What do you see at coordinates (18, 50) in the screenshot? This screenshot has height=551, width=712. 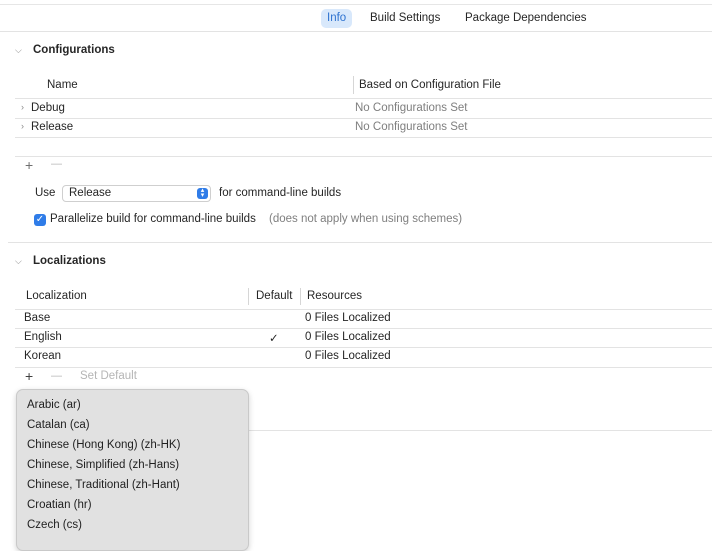 I see `configurations-disclosure-icon: ⌵` at bounding box center [18, 50].